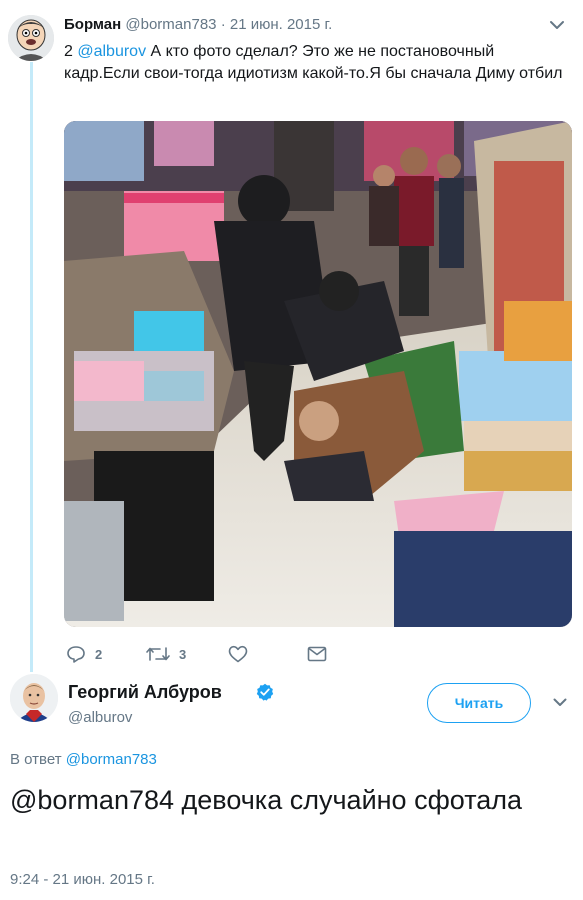  What do you see at coordinates (92, 24) in the screenshot?
I see `author-name: Борман` at bounding box center [92, 24].